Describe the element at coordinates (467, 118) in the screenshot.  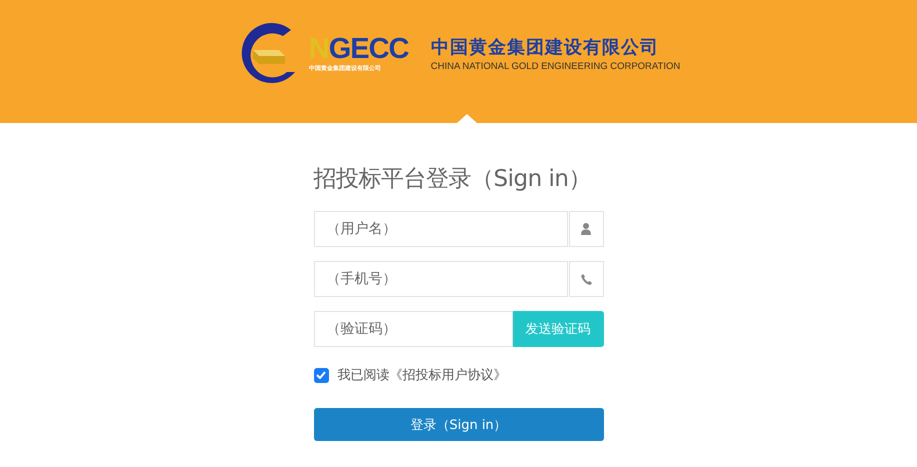
I see `pointer-notch` at that location.